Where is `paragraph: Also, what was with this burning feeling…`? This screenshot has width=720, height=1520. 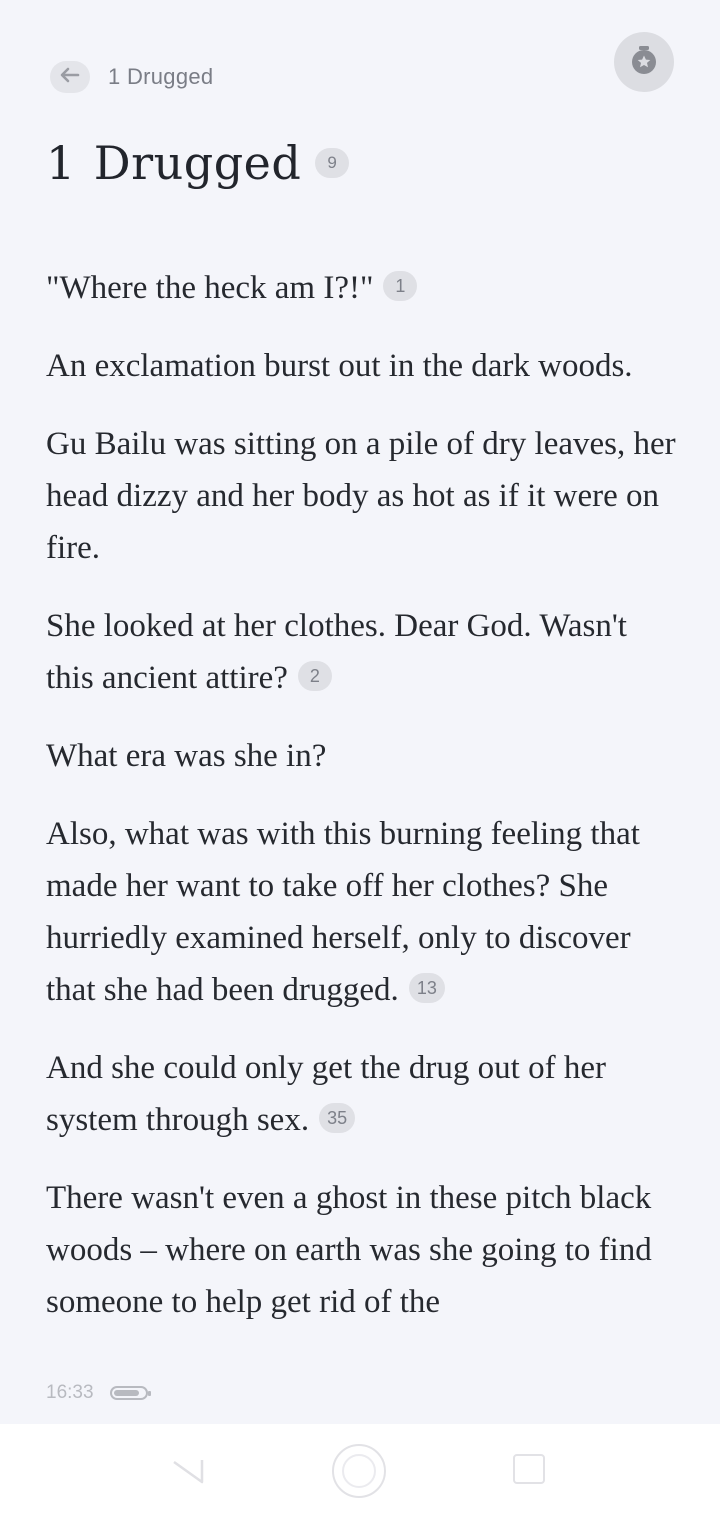 paragraph: Also, what was with this burning feeling… is located at coordinates (362, 912).